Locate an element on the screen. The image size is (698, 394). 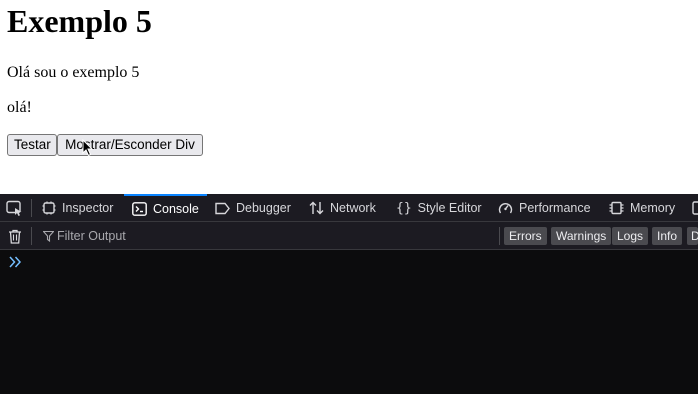
level-warnings-button: Warnings is located at coordinates (581, 236).